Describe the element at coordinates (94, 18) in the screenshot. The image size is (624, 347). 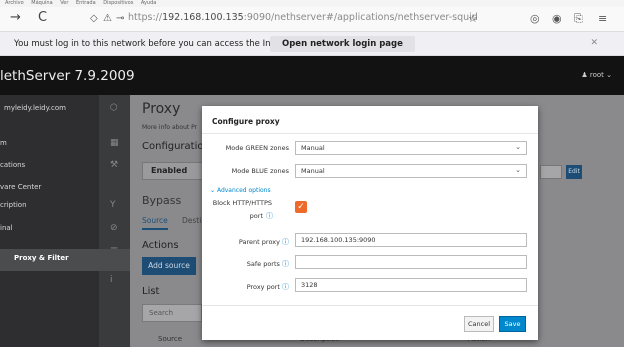
I see `shield-icon: ◇` at that location.